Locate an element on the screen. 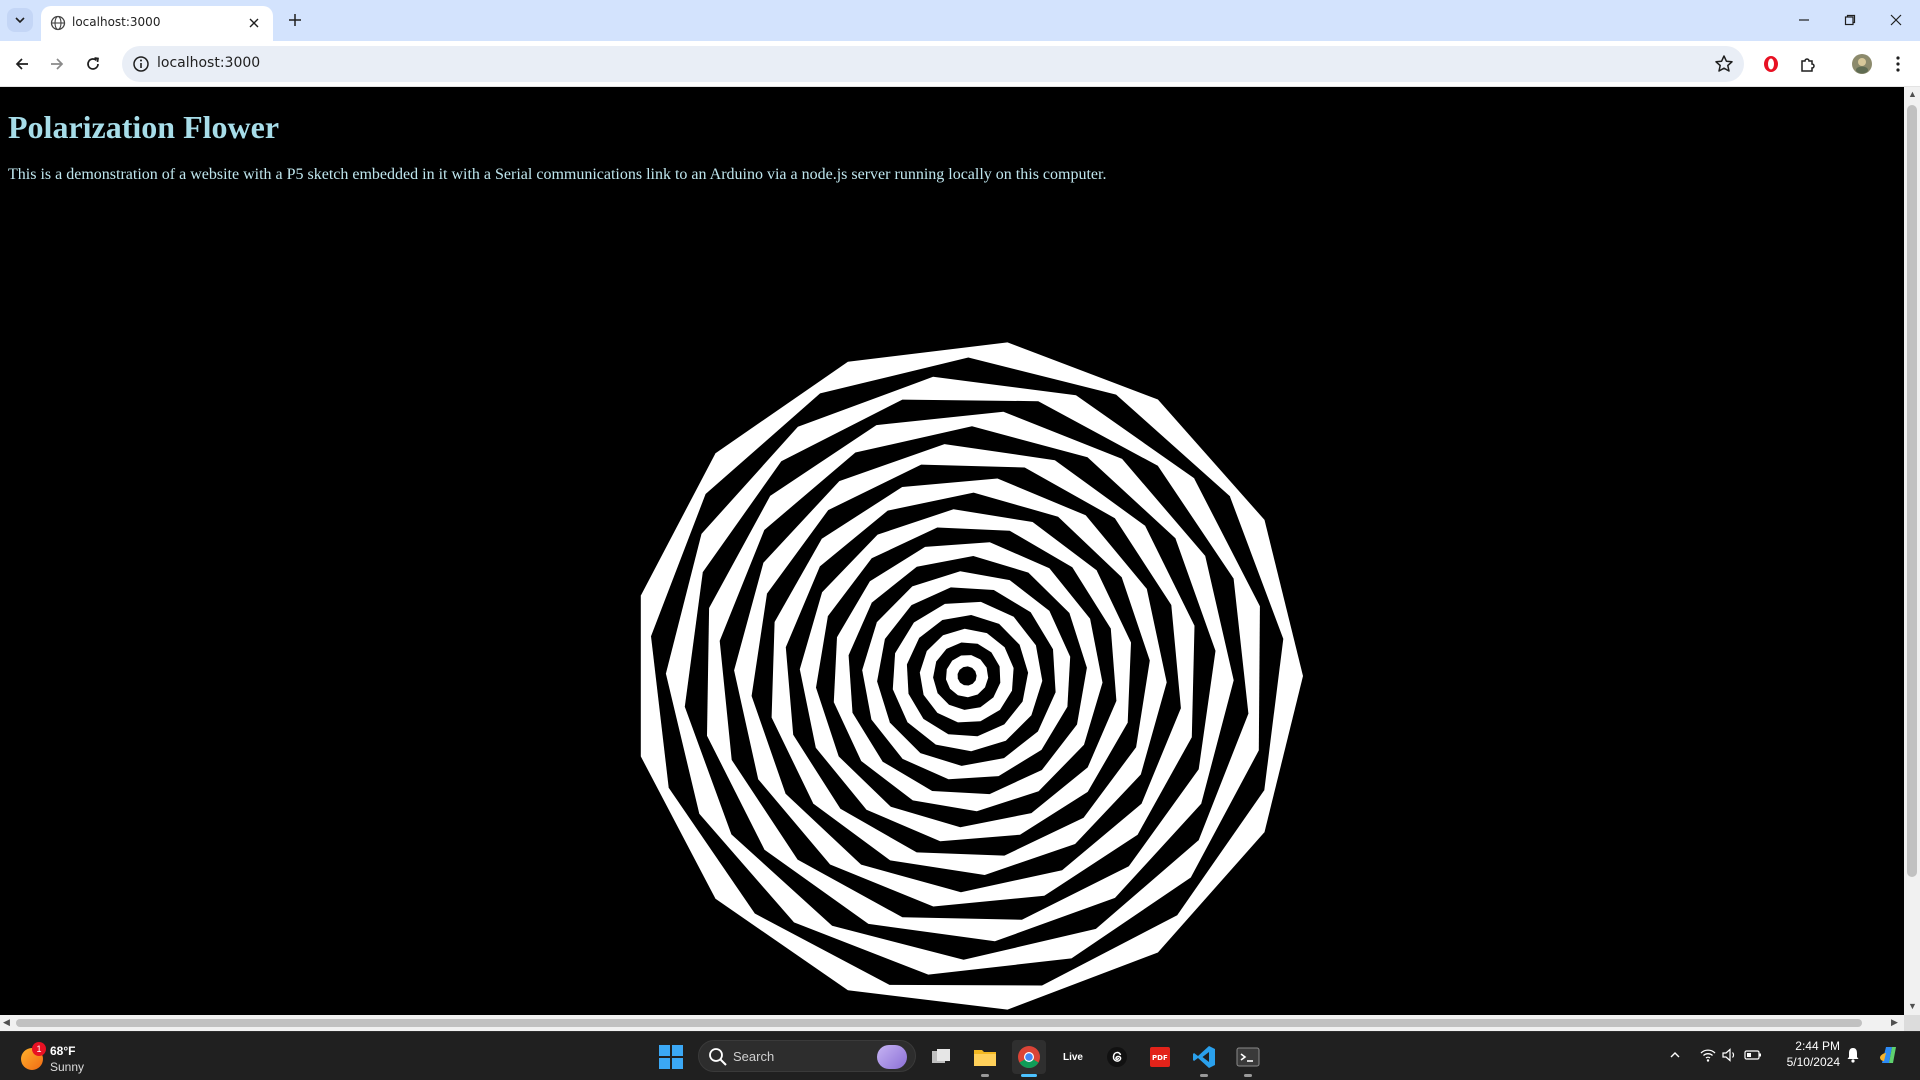  browser-menu-button is located at coordinates (1898, 64).